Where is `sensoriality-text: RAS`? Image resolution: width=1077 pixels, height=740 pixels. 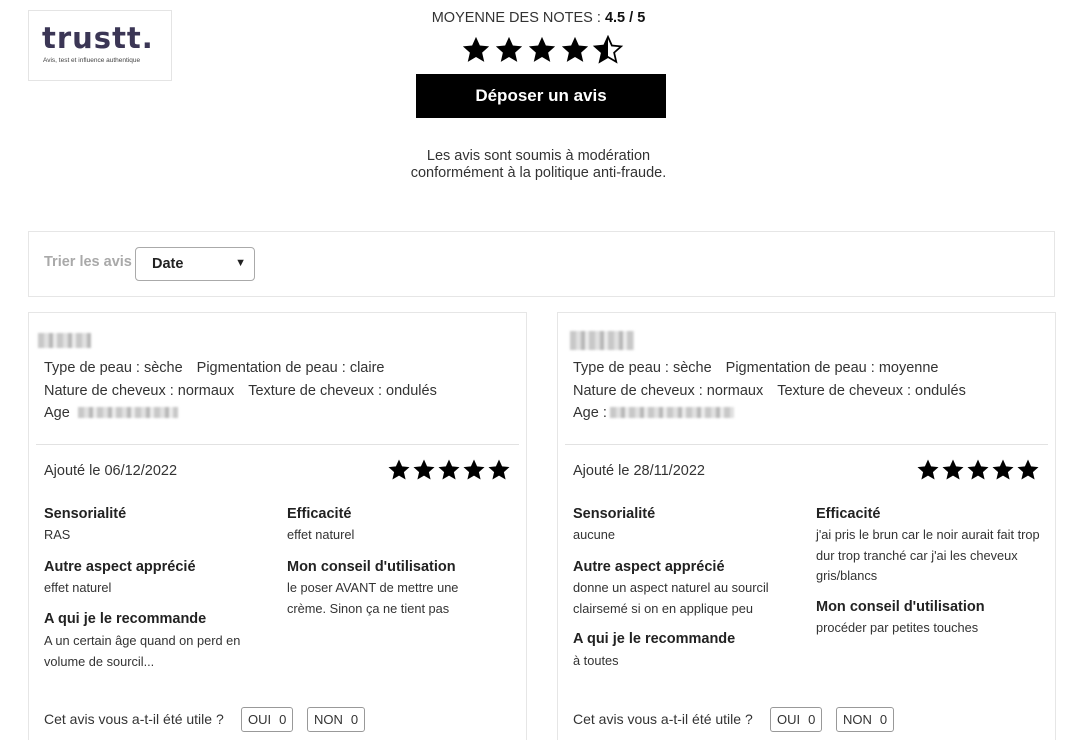 sensoriality-text: RAS is located at coordinates (57, 534).